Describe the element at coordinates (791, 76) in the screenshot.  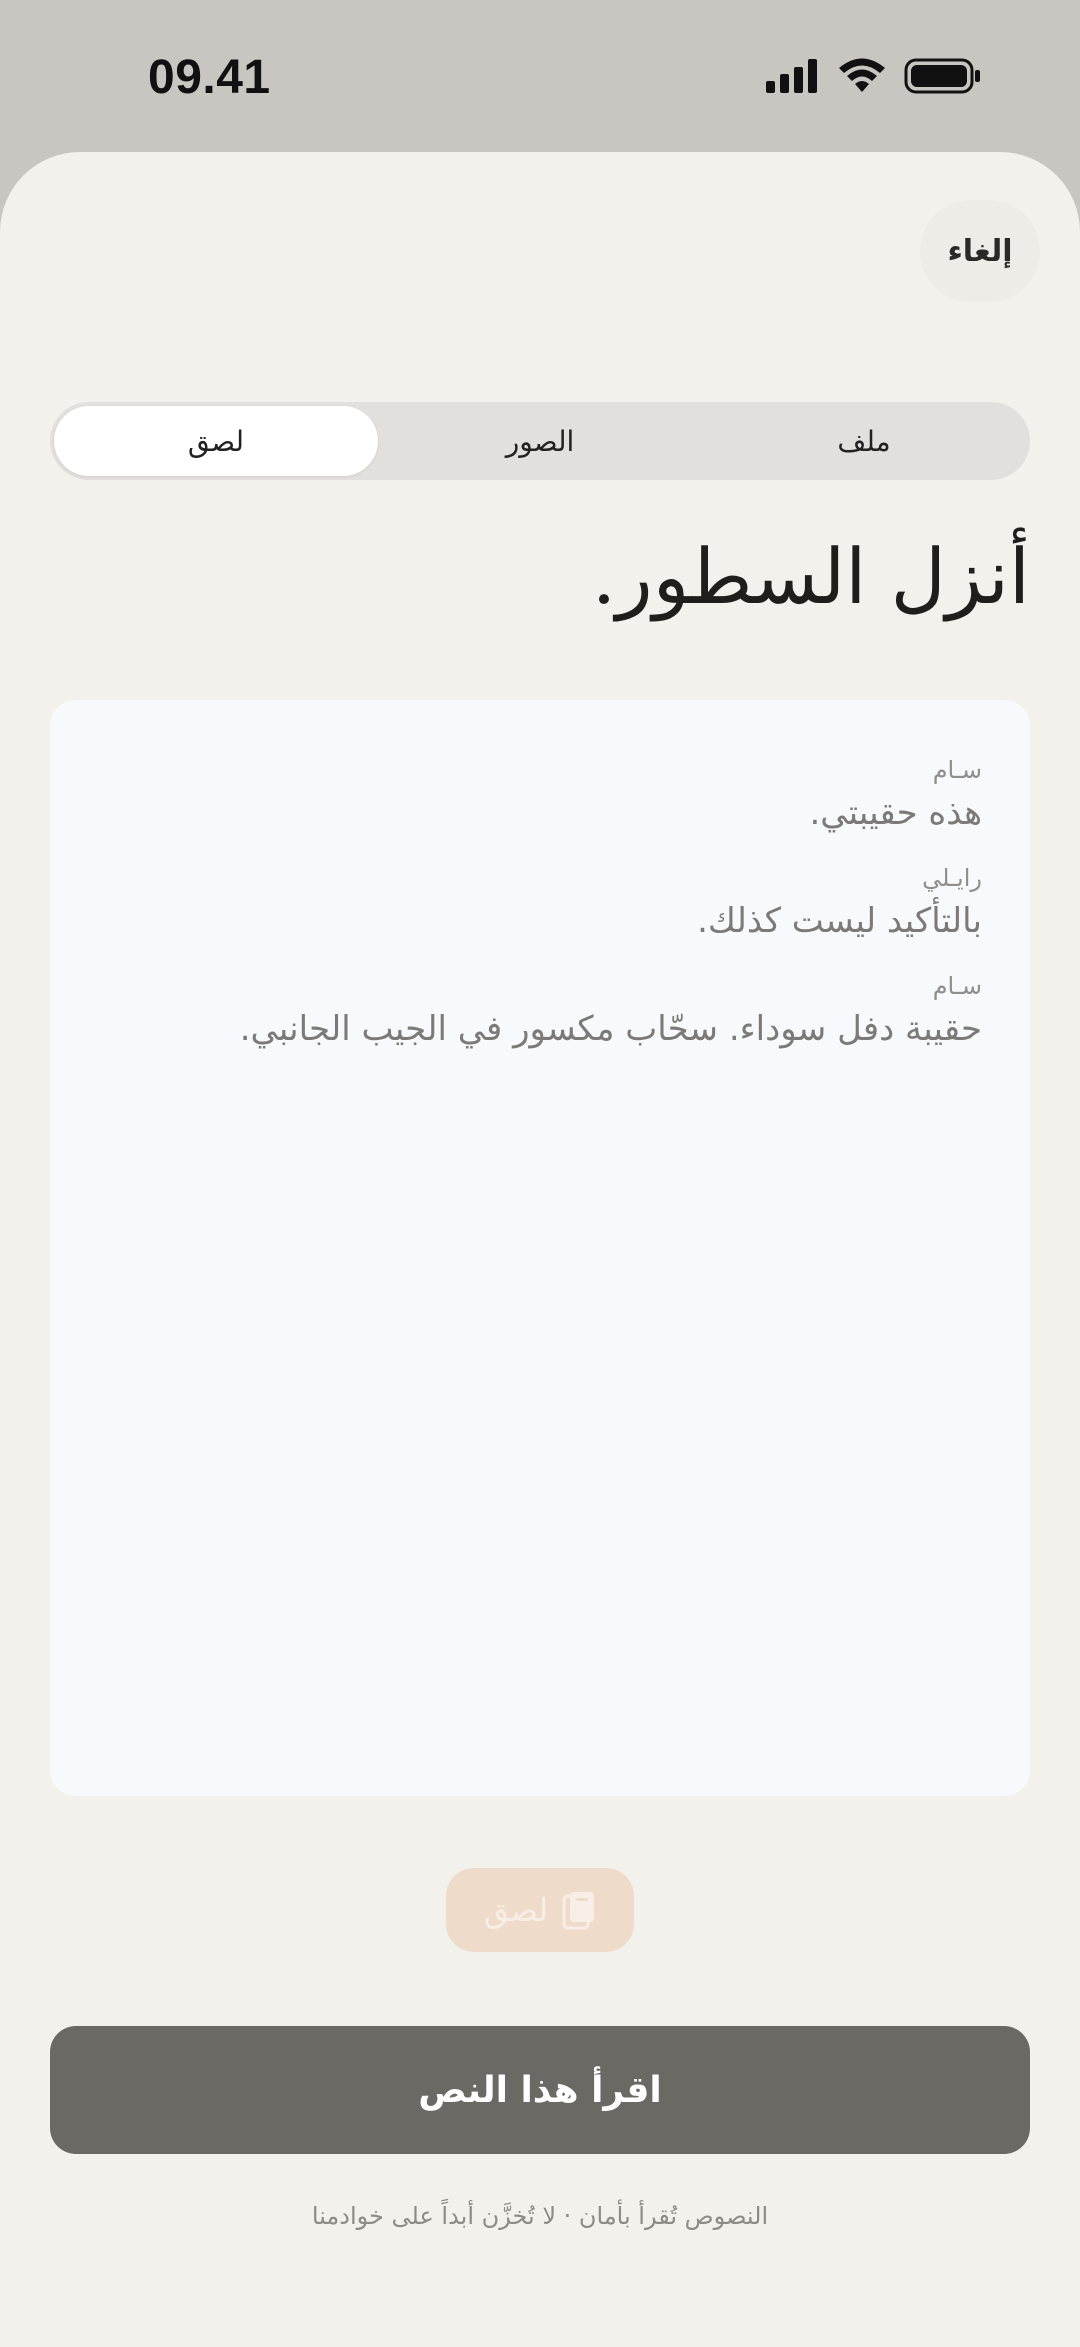
I see `signal-icon` at that location.